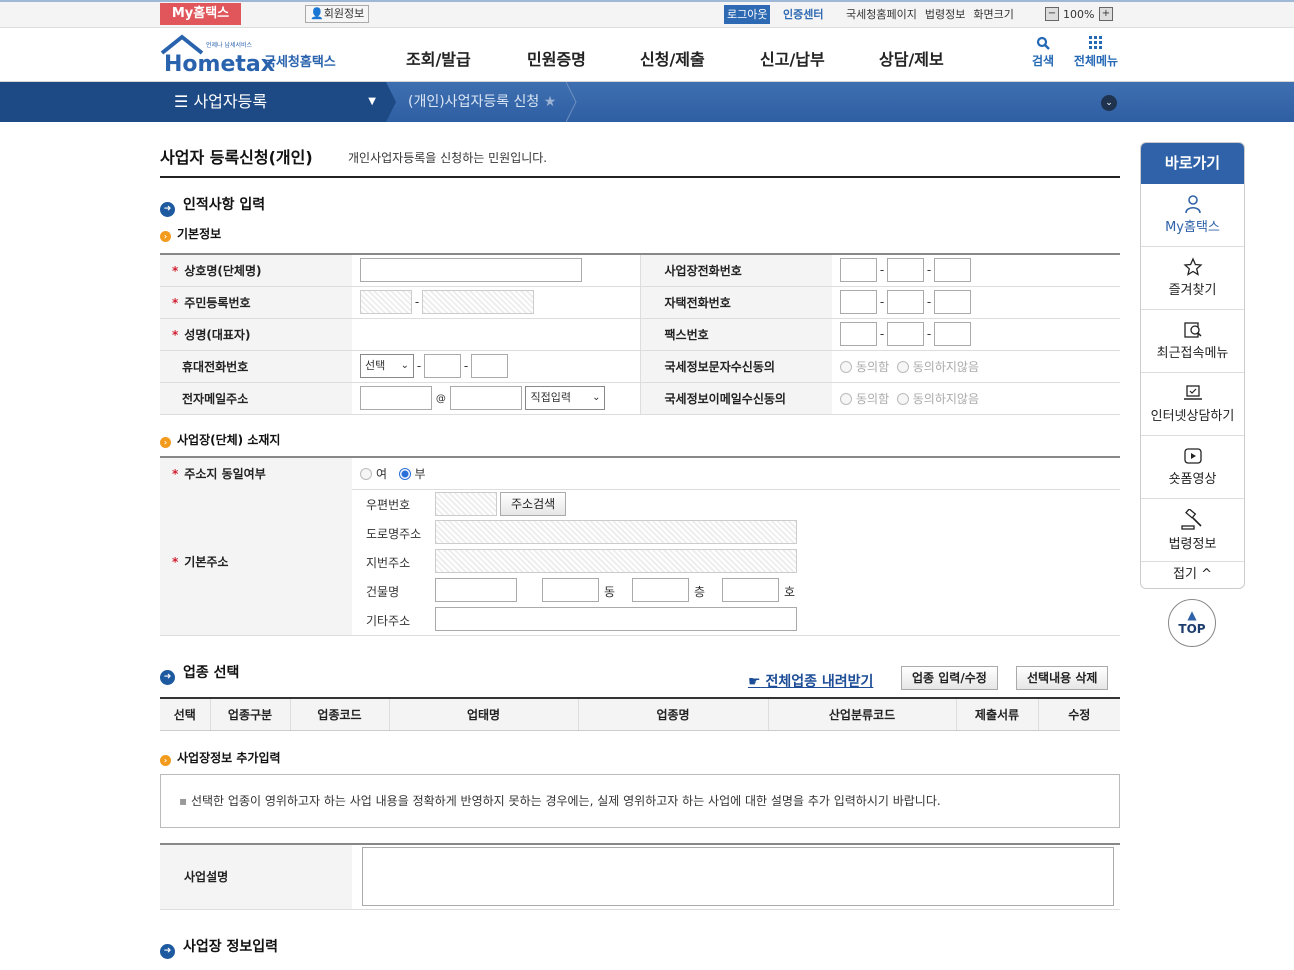  Describe the element at coordinates (571, 102) in the screenshot. I see `breadcrumb-end` at that location.